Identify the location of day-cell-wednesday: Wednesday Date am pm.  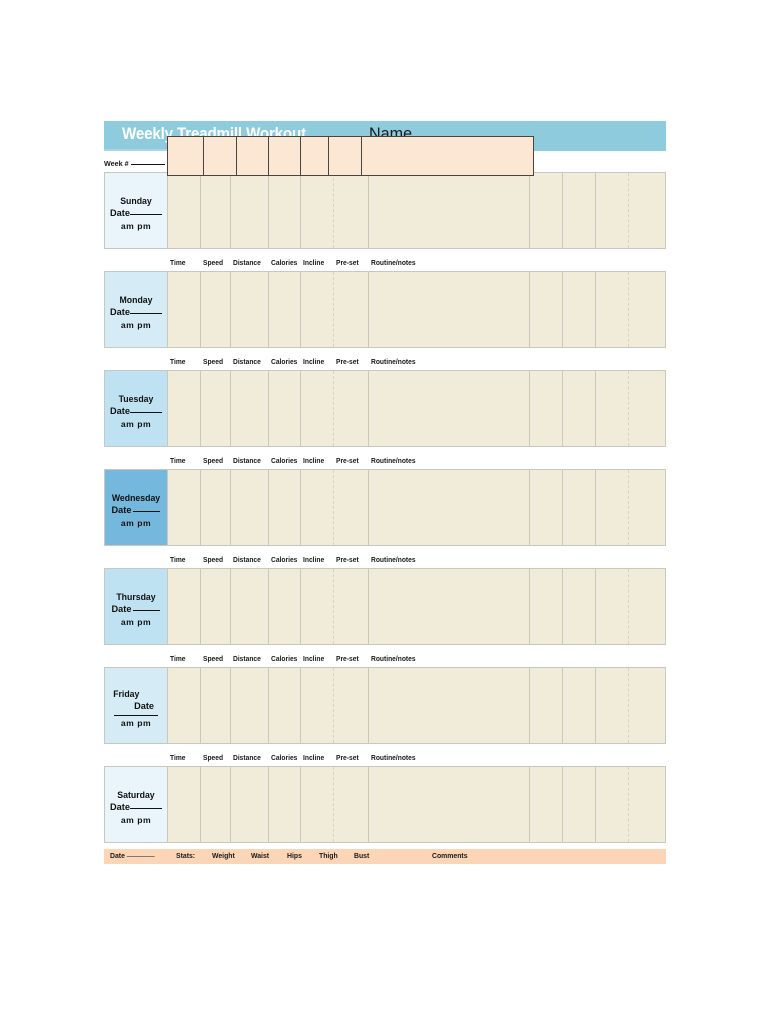
(136, 507).